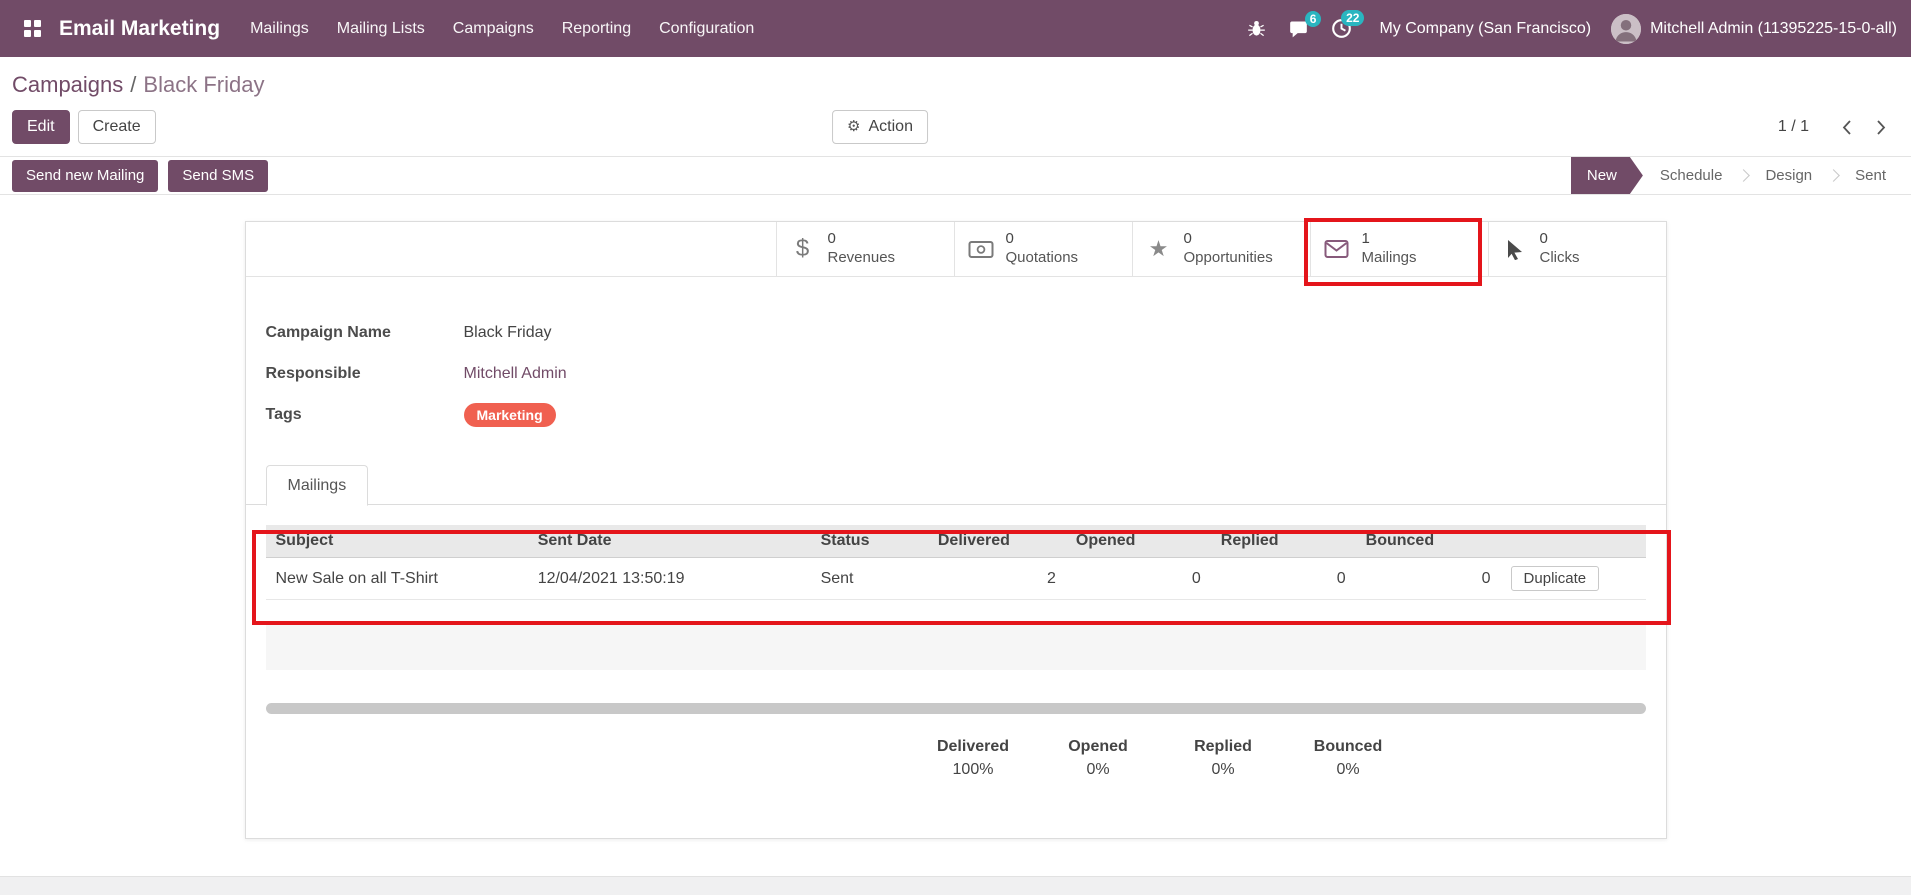  I want to click on col-status: Status, so click(869, 541).